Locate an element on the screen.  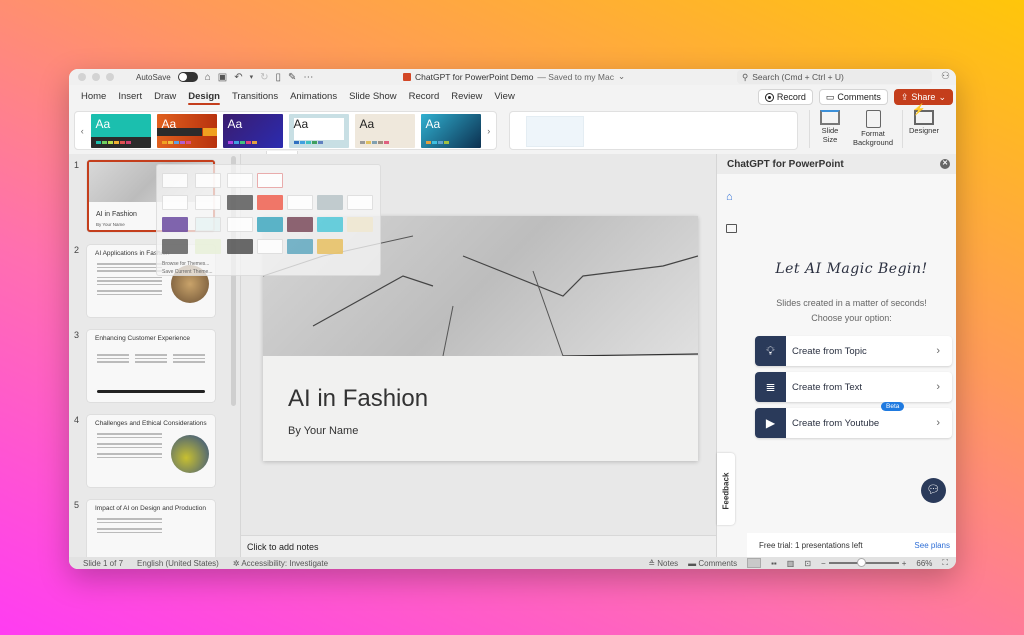
minimize-window-button is located at coordinates (96, 77).